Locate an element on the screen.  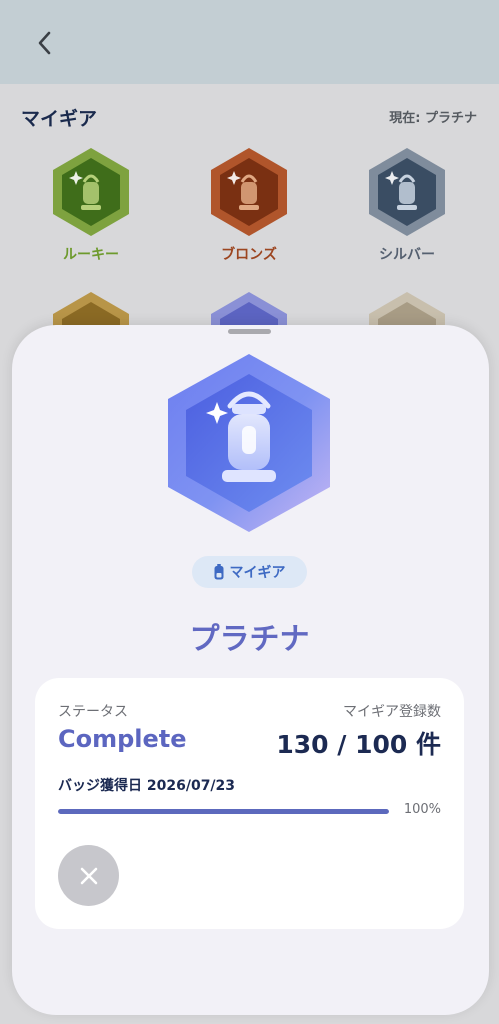
close-button is located at coordinates (88, 875).